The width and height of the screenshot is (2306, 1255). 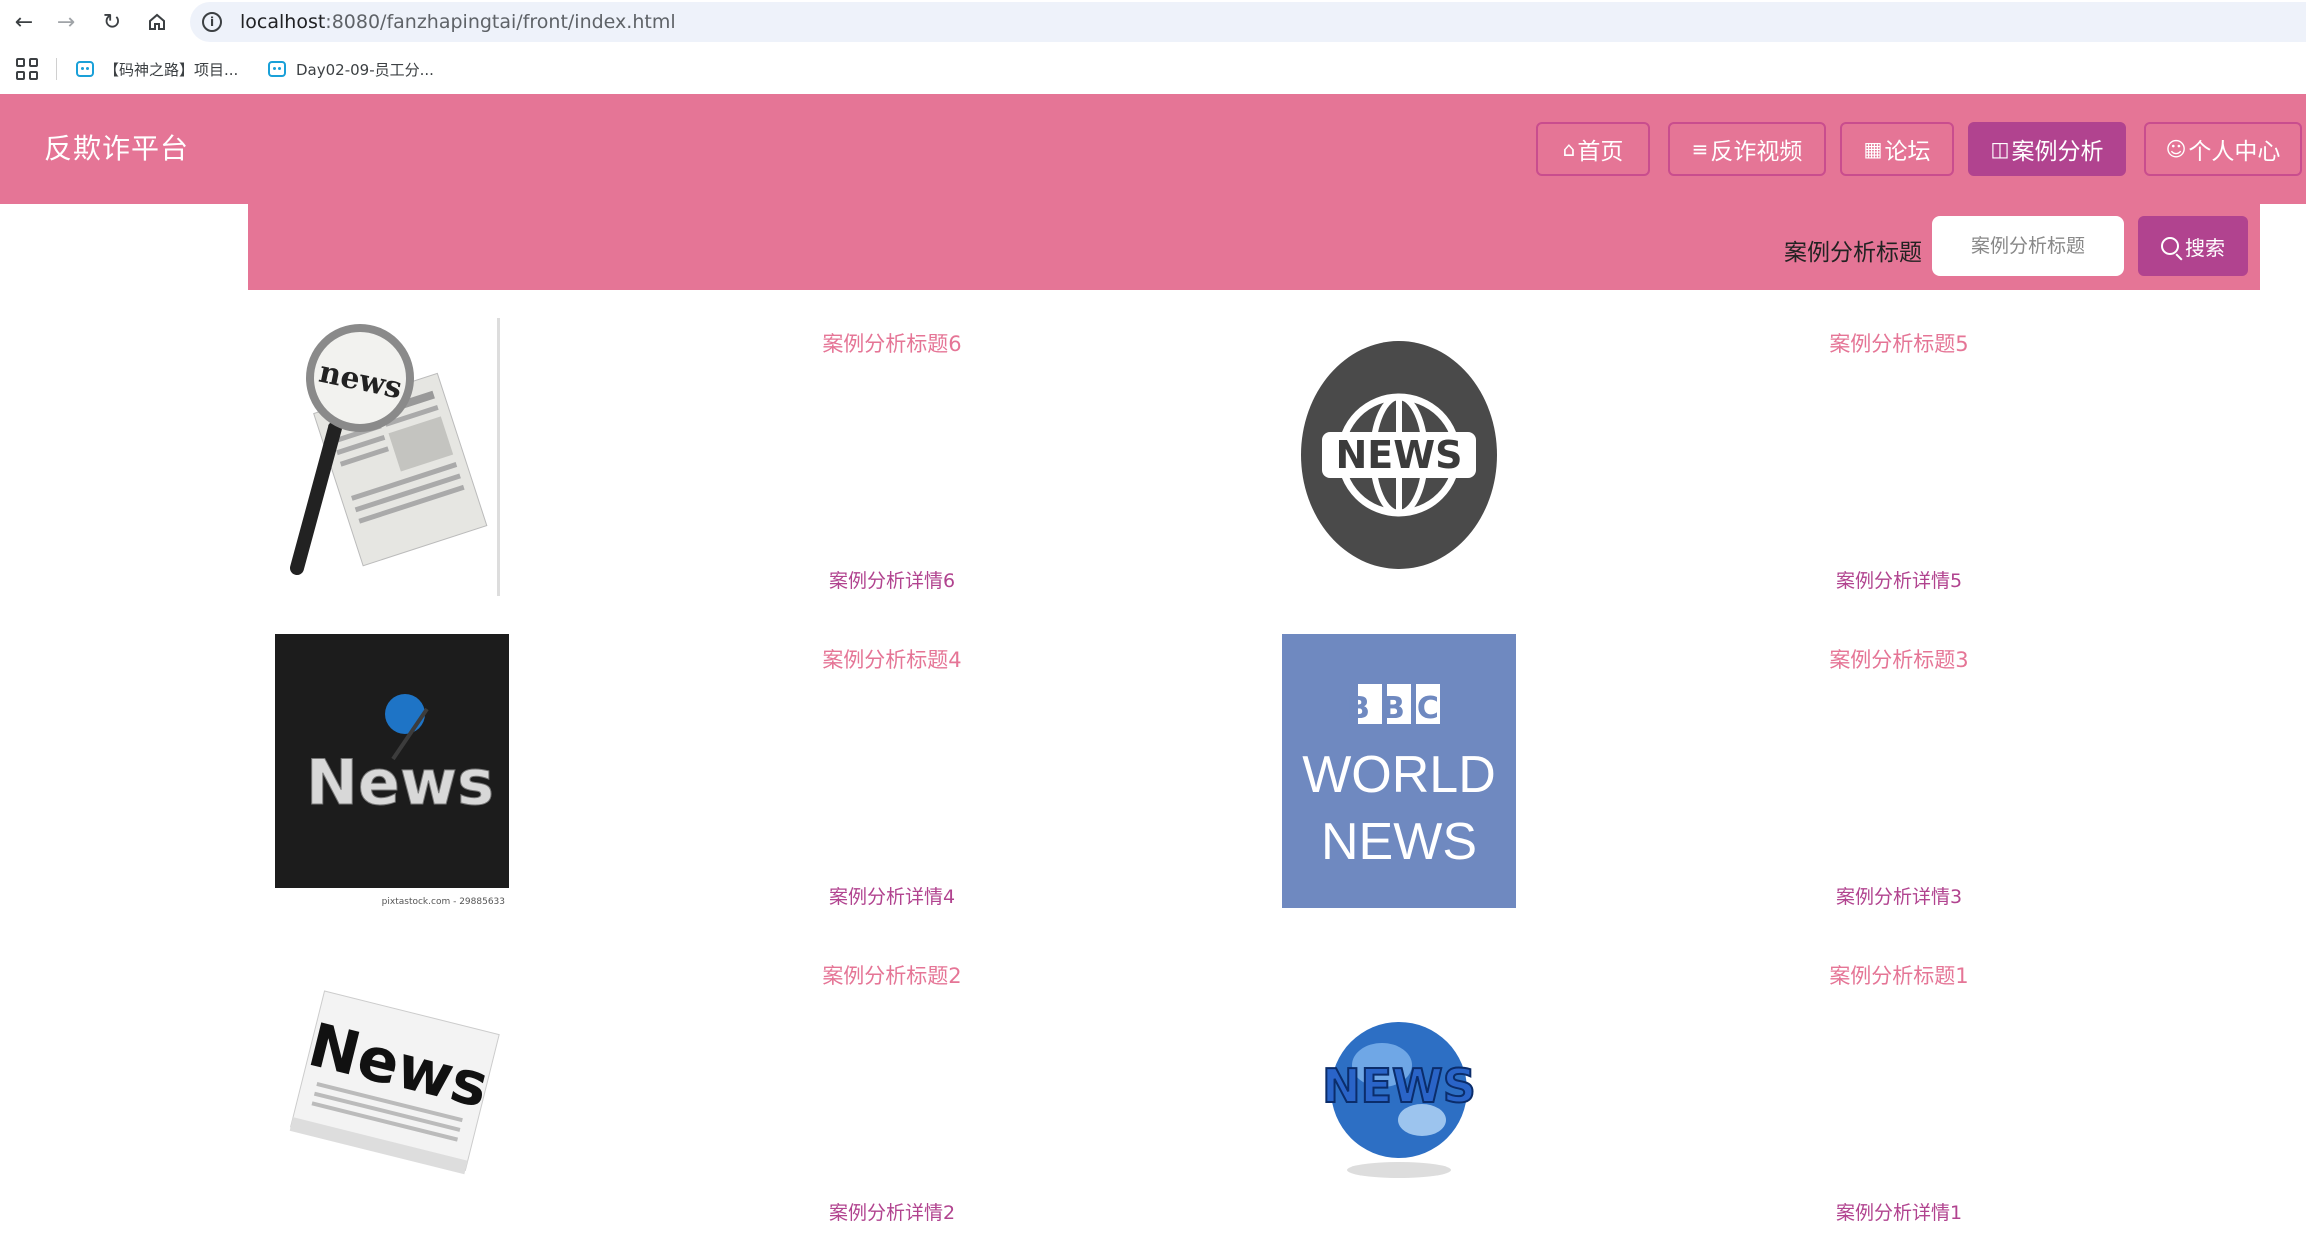 I want to click on case-title: 案例分析标题3, so click(x=1899, y=659).